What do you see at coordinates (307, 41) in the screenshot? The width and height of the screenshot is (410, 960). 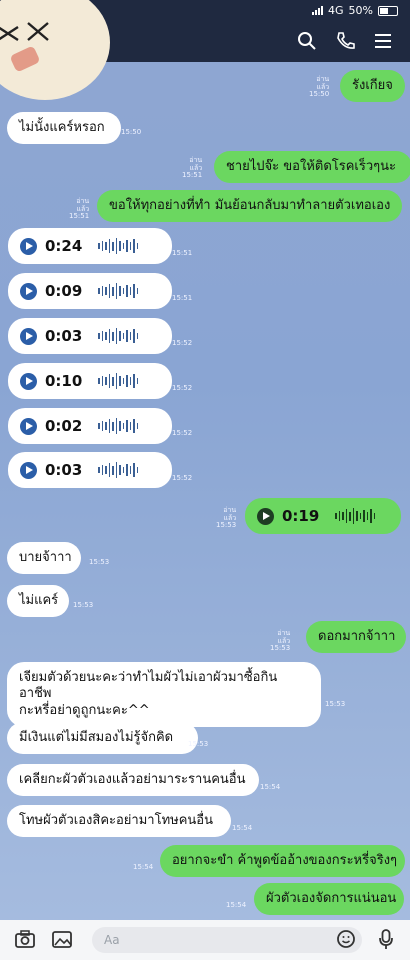 I see `search-icon` at bounding box center [307, 41].